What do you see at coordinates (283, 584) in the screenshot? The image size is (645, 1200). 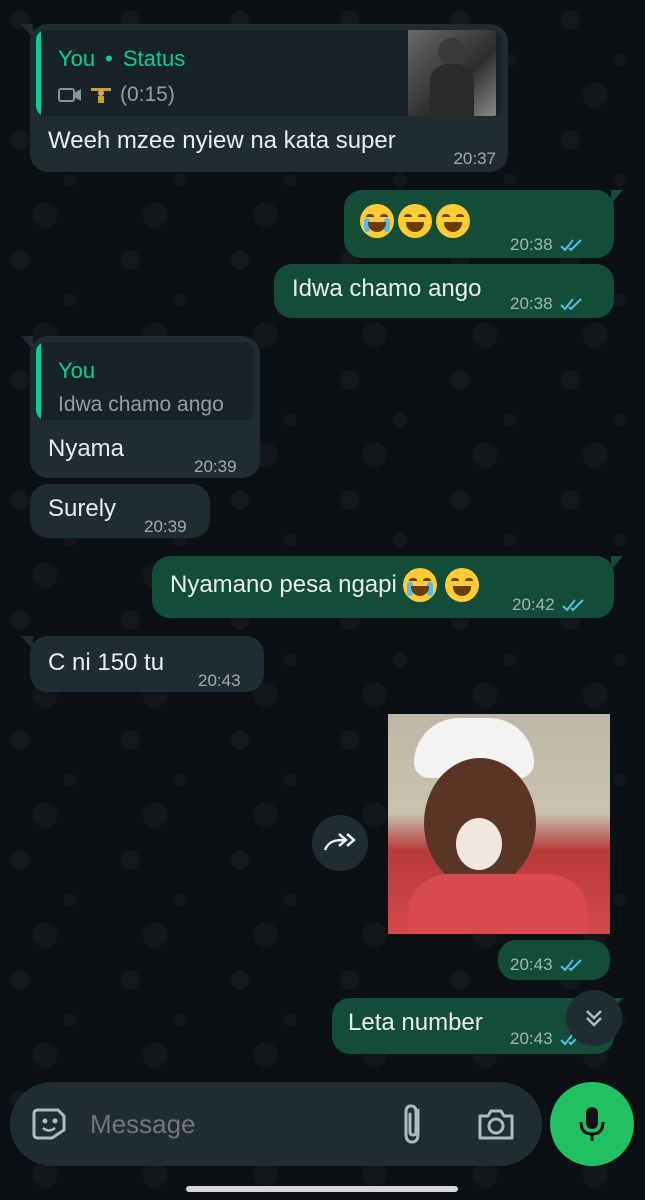 I see `message-text: Nyamano pesa ngapi` at bounding box center [283, 584].